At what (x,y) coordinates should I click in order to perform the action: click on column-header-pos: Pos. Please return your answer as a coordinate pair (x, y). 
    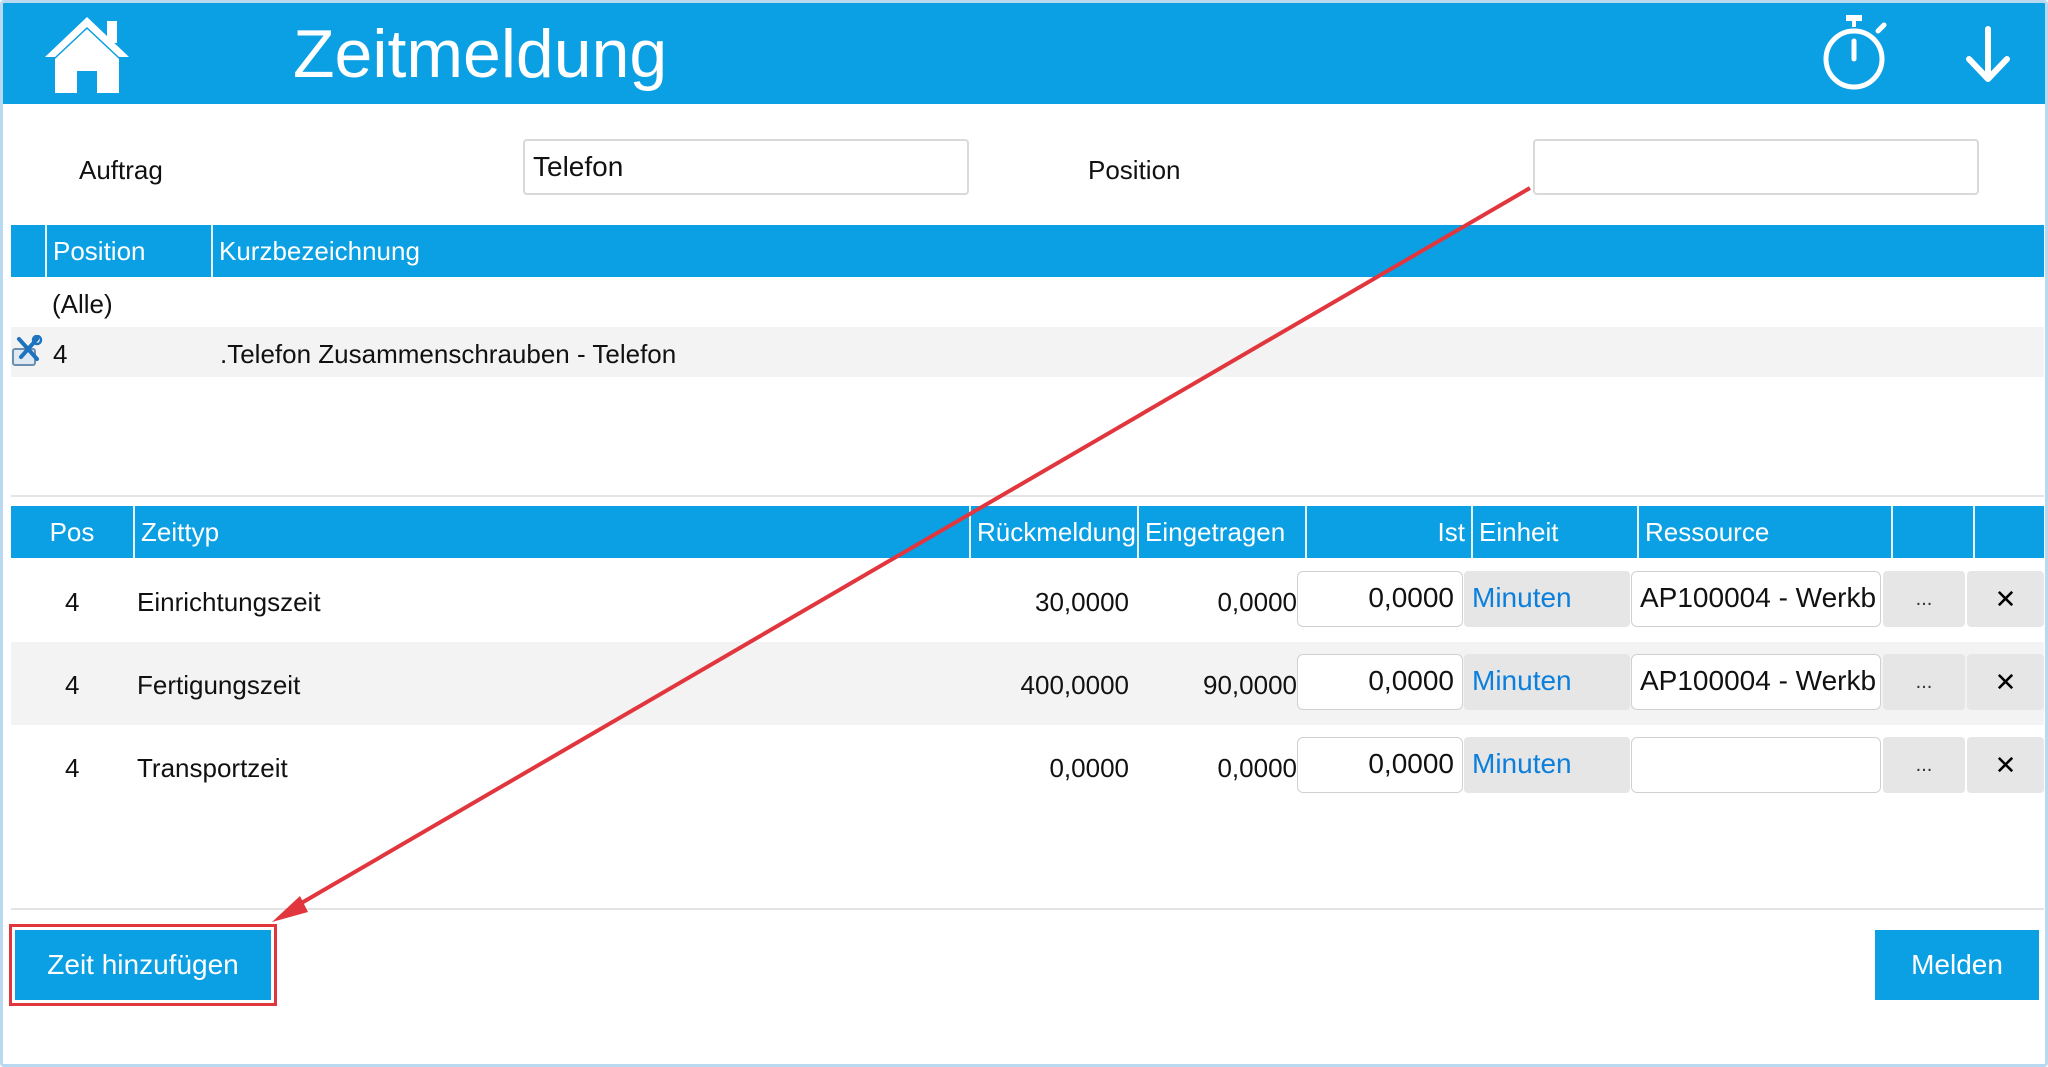
    Looking at the image, I should click on (72, 532).